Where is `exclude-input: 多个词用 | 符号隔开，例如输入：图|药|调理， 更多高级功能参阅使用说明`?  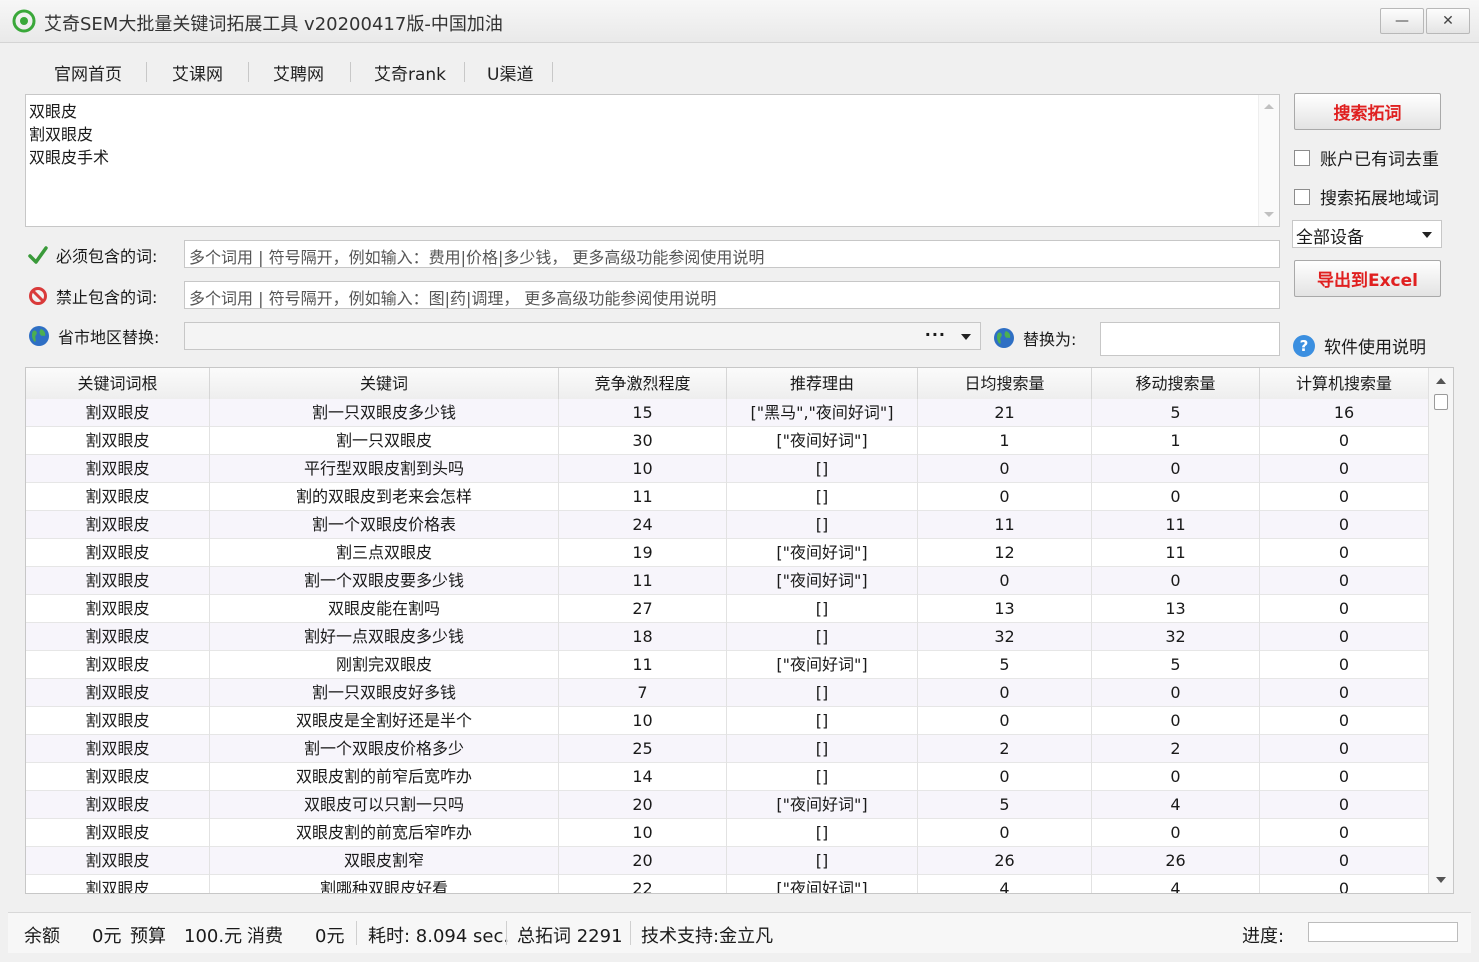 exclude-input: 多个词用 | 符号隔开，例如输入：图|药|调理， 更多高级功能参阅使用说明 is located at coordinates (732, 295).